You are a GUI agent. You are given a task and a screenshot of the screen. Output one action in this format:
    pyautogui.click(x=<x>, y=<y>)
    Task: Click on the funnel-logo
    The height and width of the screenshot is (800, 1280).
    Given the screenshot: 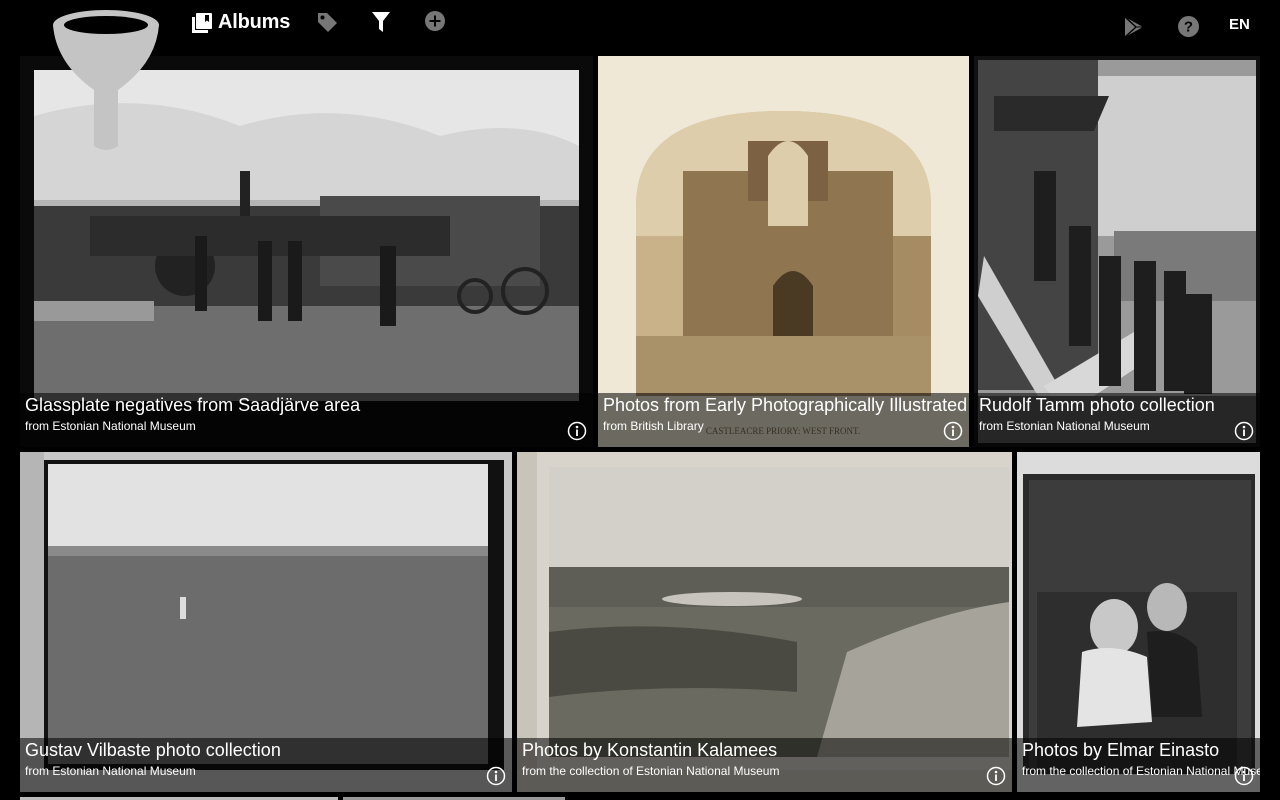 What is the action you would take?
    pyautogui.click(x=106, y=81)
    